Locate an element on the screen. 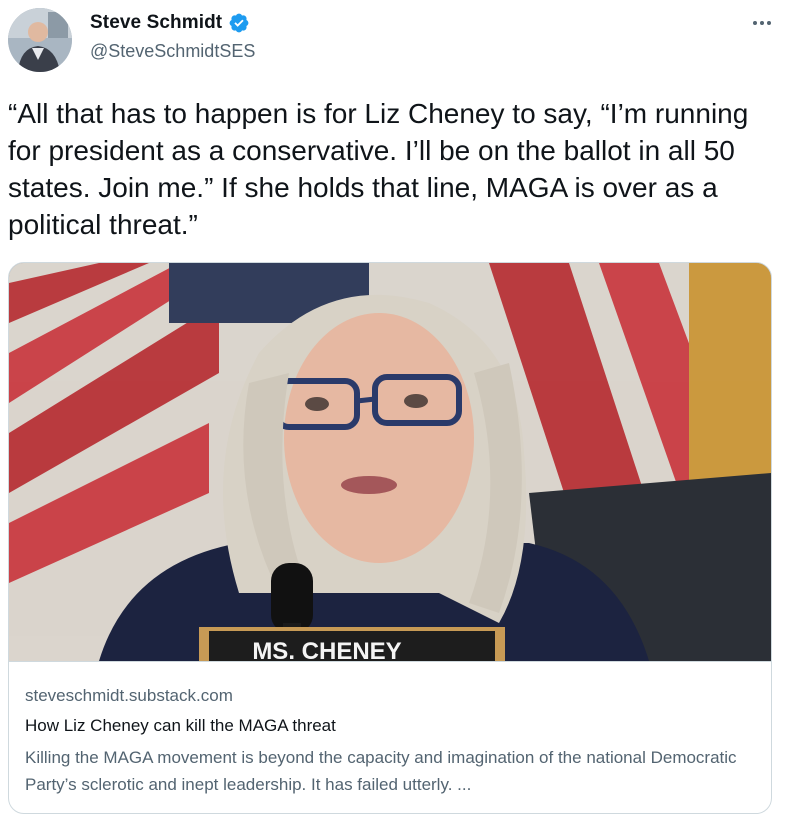  author-display-name: Steve Schmidt is located at coordinates (156, 23).